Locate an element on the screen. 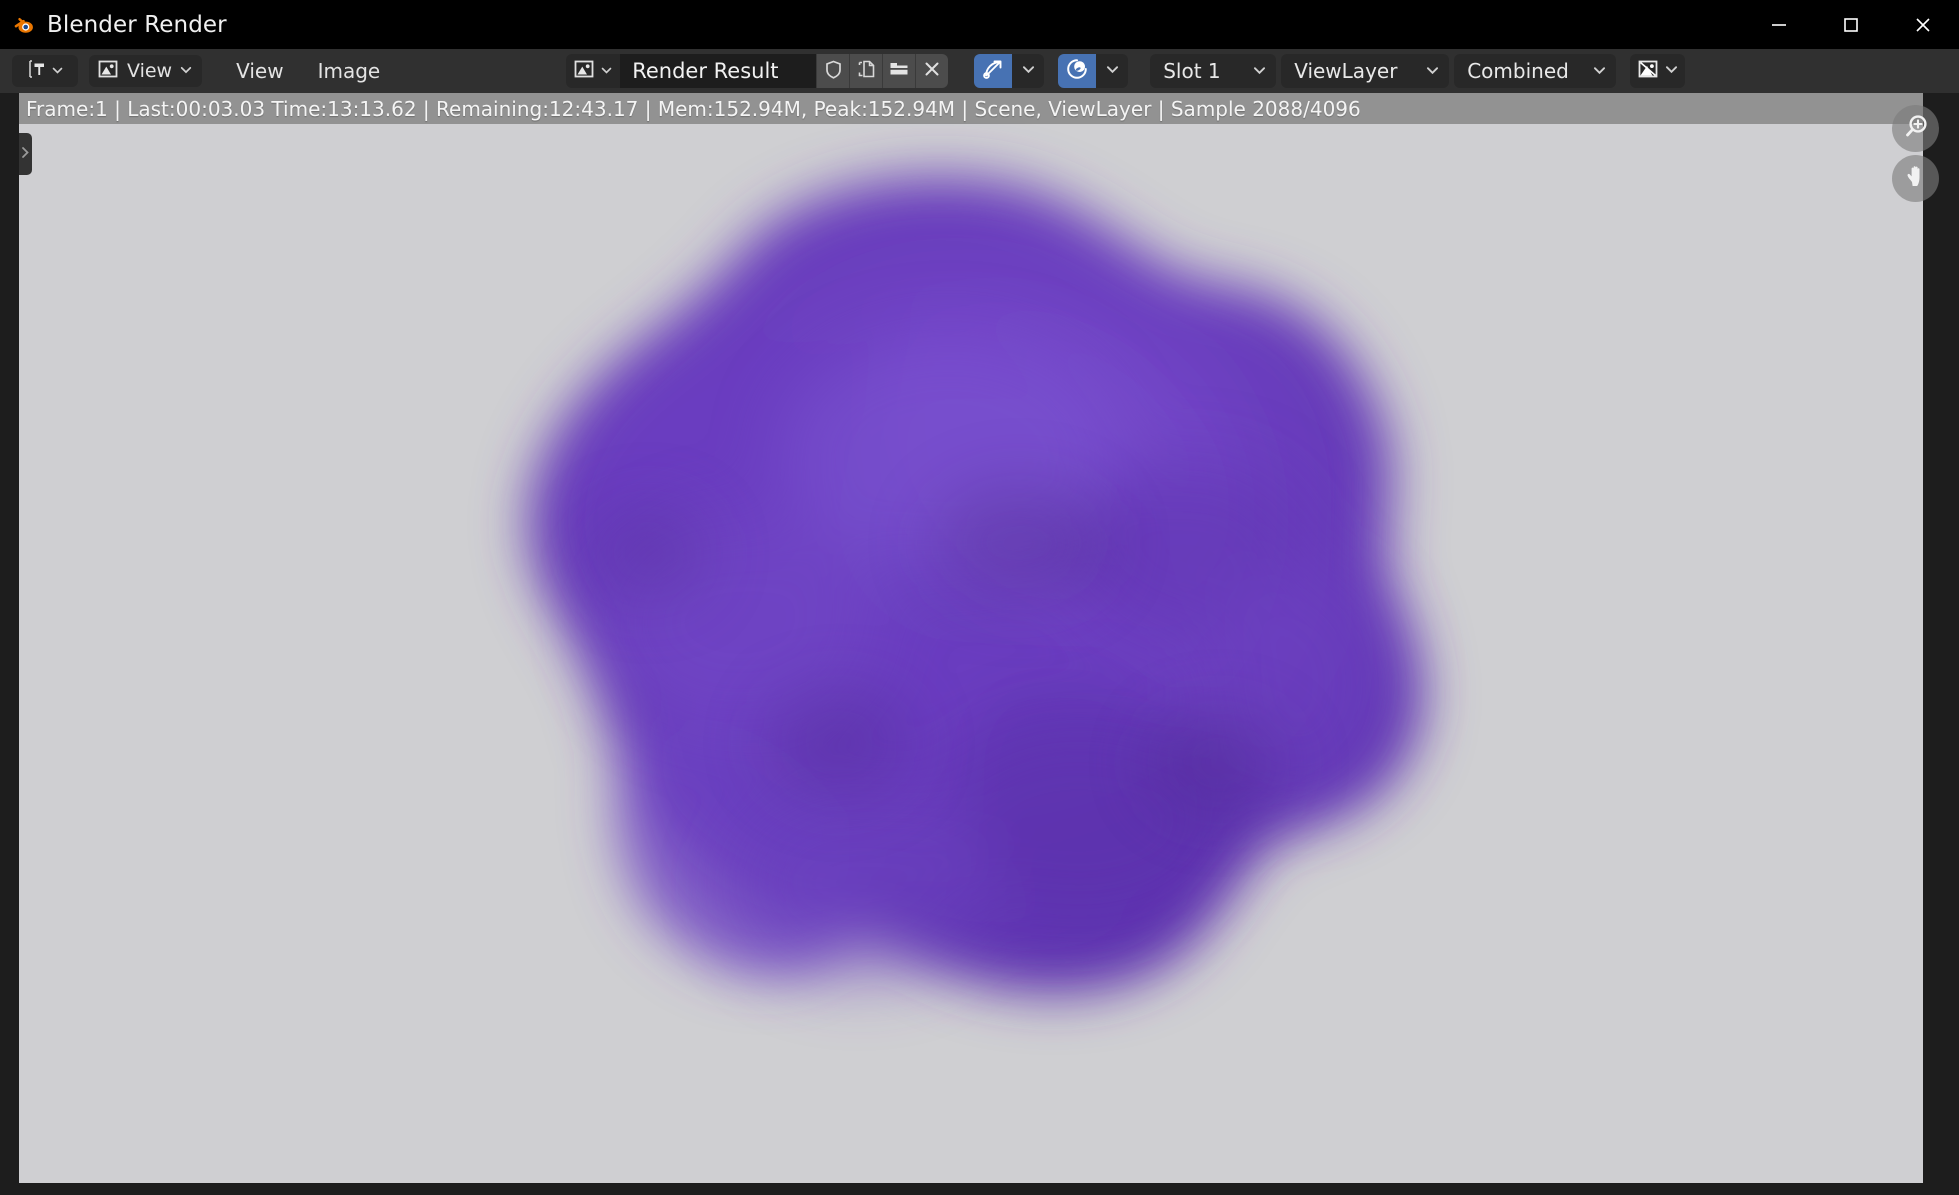 This screenshot has height=1195, width=1959. viewlayer-dropdown: ViewLayer is located at coordinates (1365, 71).